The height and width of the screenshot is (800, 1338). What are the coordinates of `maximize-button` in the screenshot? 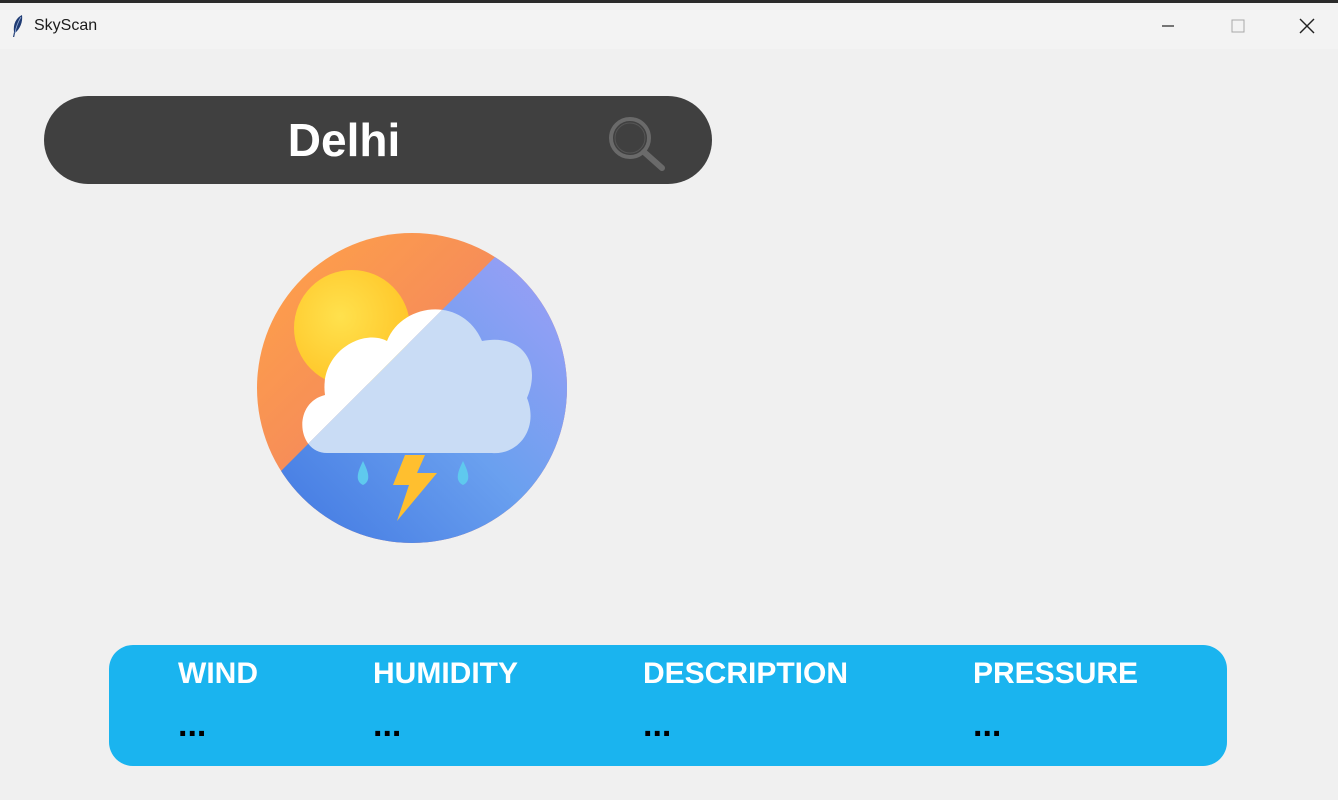 It's located at (1238, 26).